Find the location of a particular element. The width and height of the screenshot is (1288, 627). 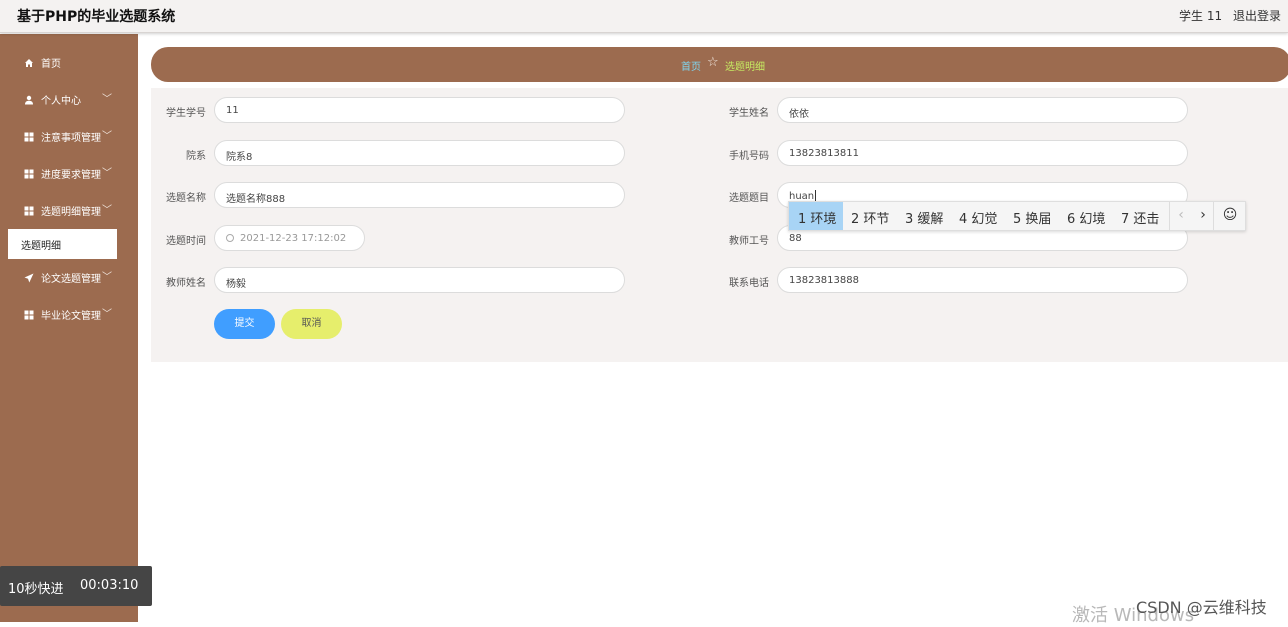

sidebar-item-label: 选题明细管理 is located at coordinates (71, 212).